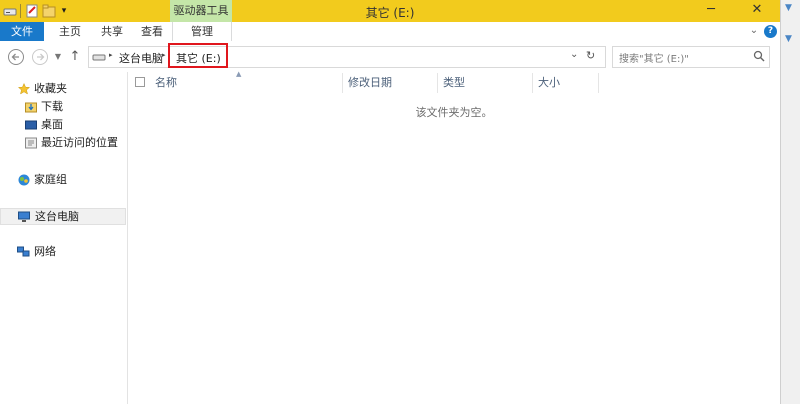 Image resolution: width=800 pixels, height=404 pixels. Describe the element at coordinates (202, 31) in the screenshot. I see `tab-manage: 管理` at that location.